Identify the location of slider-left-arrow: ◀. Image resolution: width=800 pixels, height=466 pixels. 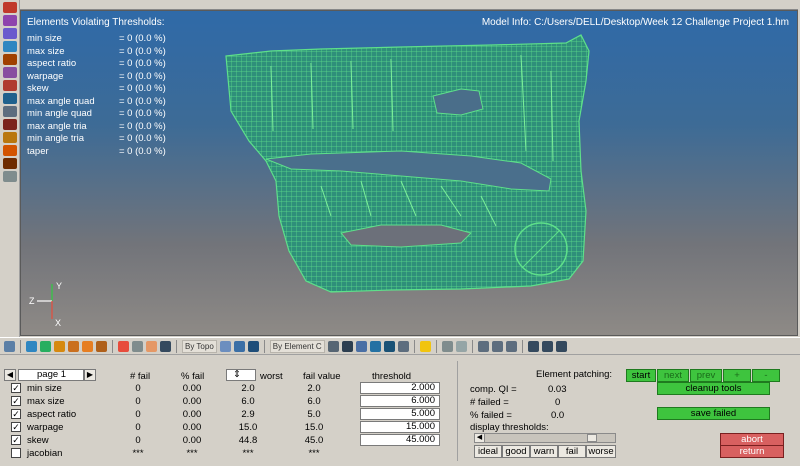
(480, 438).